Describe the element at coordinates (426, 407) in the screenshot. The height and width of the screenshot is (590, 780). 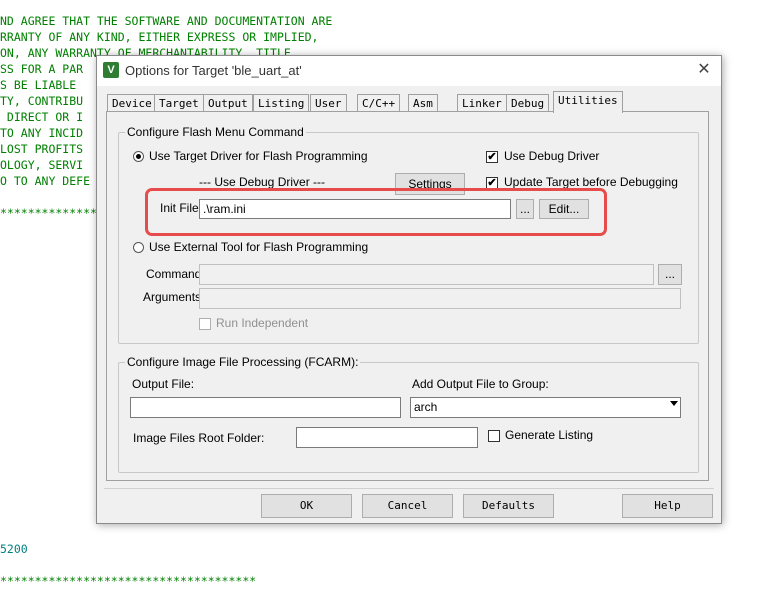
I see `output-group-value: arch` at that location.